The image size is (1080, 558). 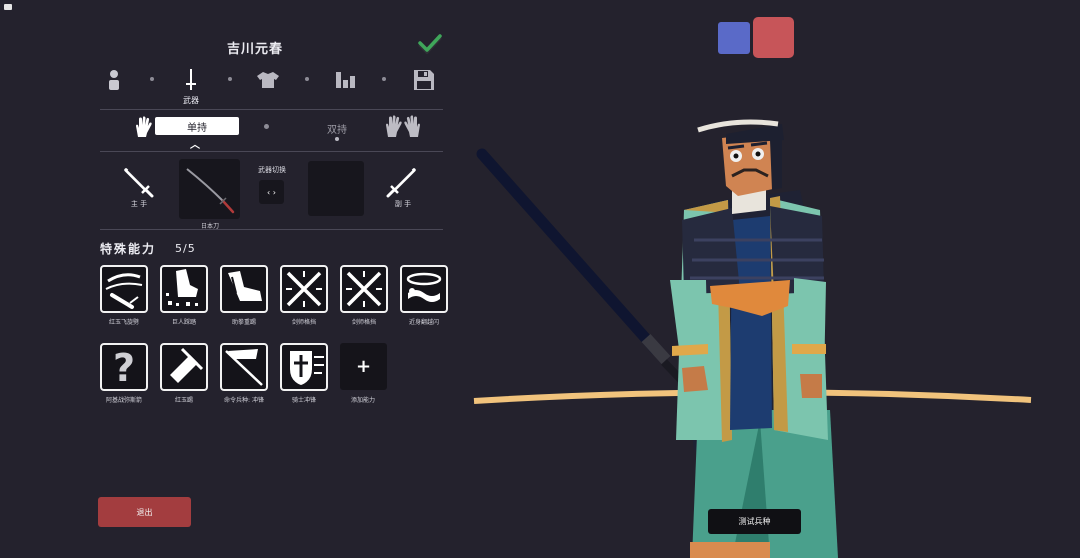 What do you see at coordinates (123, 400) in the screenshot?
I see `ability-label: 阿基战弥斯箭` at bounding box center [123, 400].